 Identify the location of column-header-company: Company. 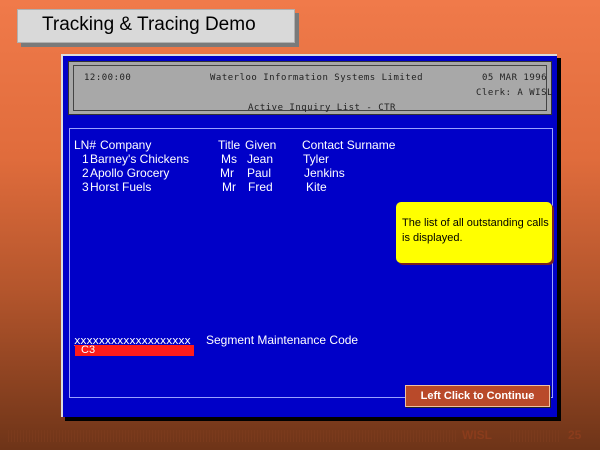
(126, 145).